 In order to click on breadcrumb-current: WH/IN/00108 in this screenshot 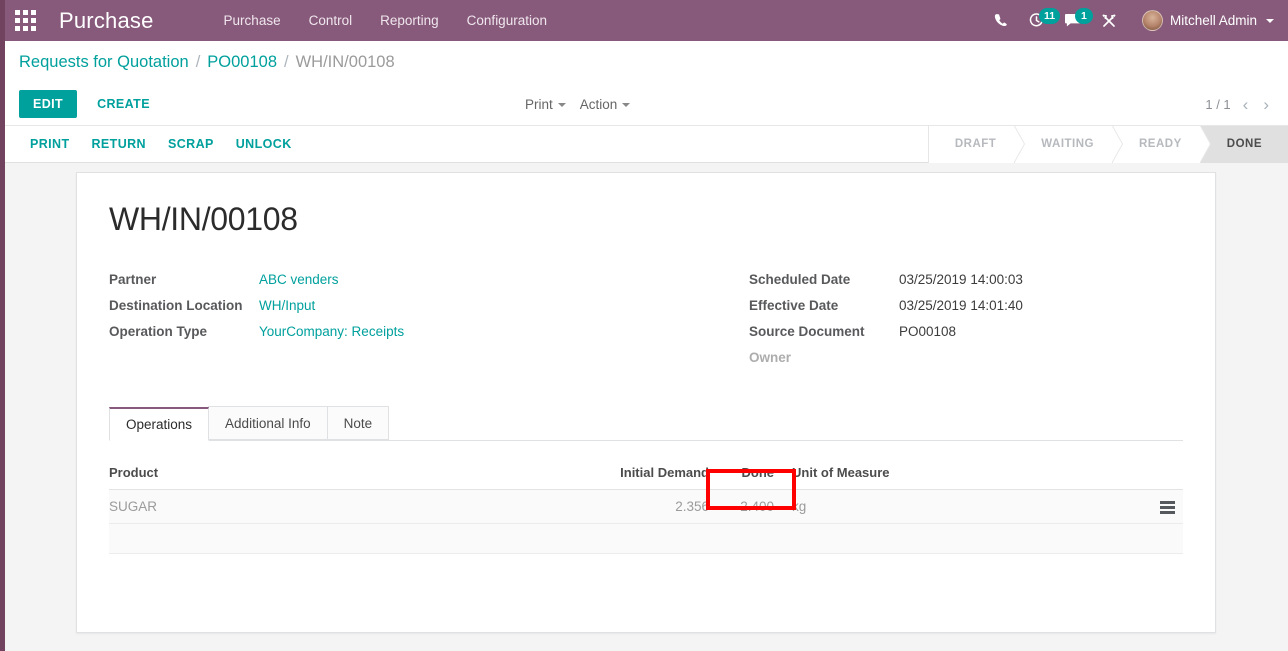, I will do `click(345, 61)`.